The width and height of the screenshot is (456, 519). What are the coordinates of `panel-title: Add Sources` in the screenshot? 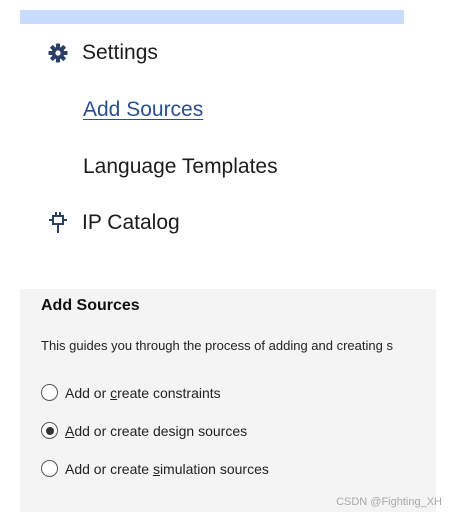 It's located at (90, 305).